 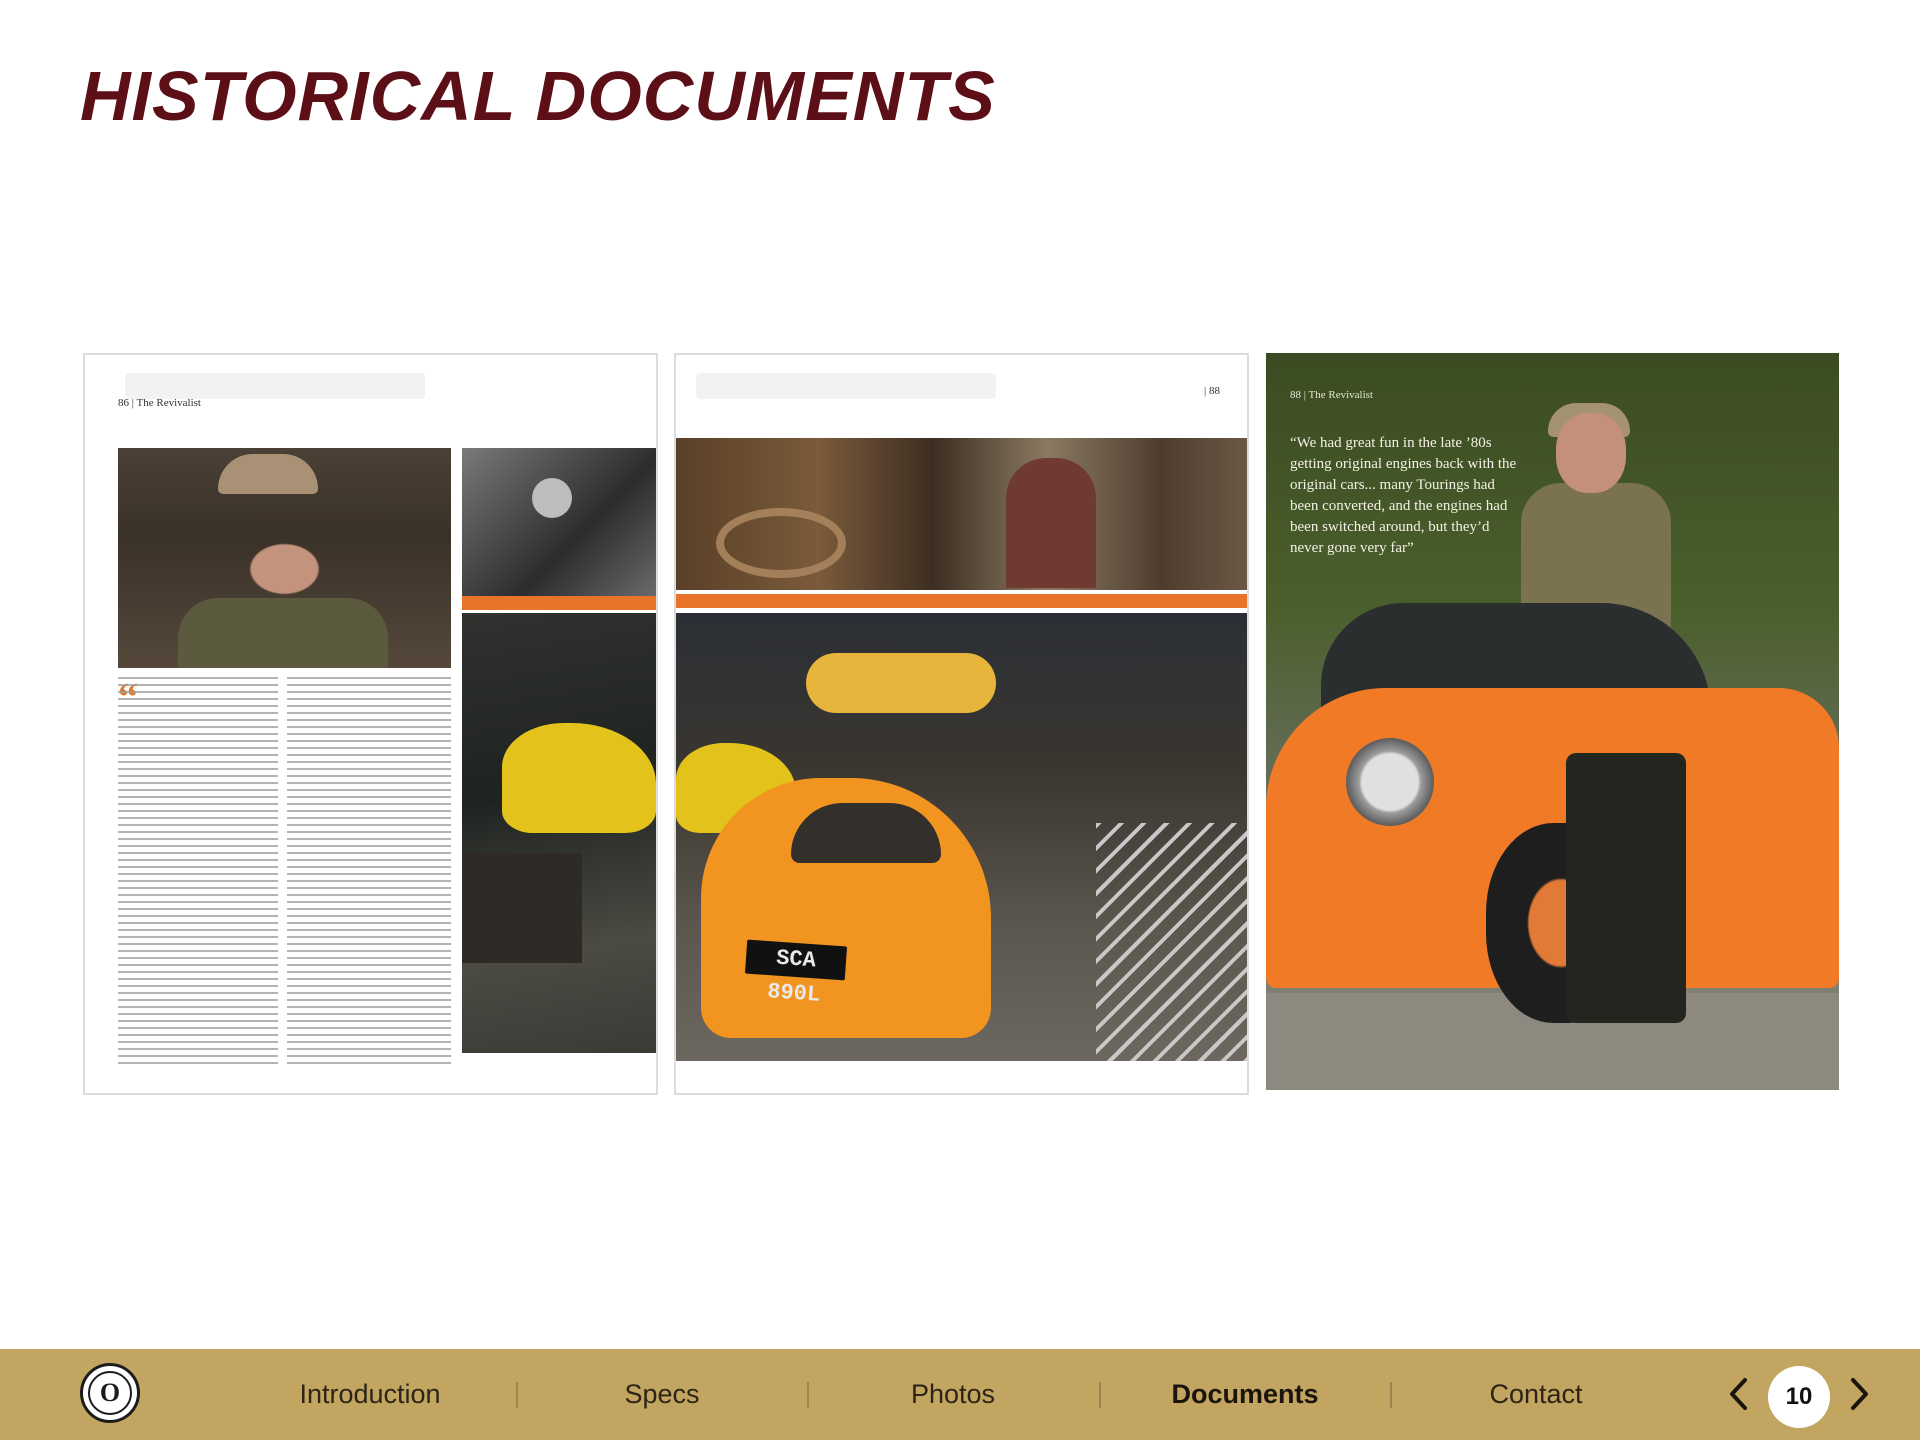 I want to click on nav-item-specs: Specs, so click(x=662, y=1394).